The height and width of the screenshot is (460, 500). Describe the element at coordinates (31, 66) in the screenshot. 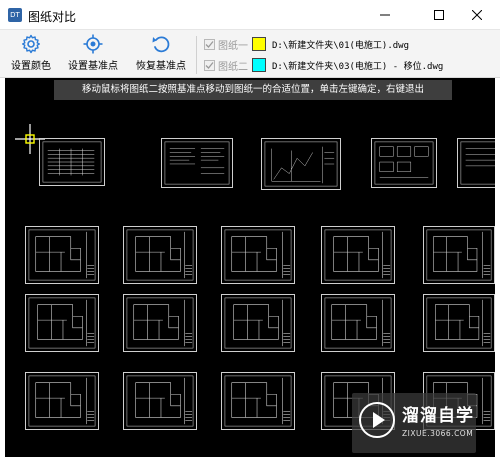

I see `set-color-label: 设置颜色` at that location.